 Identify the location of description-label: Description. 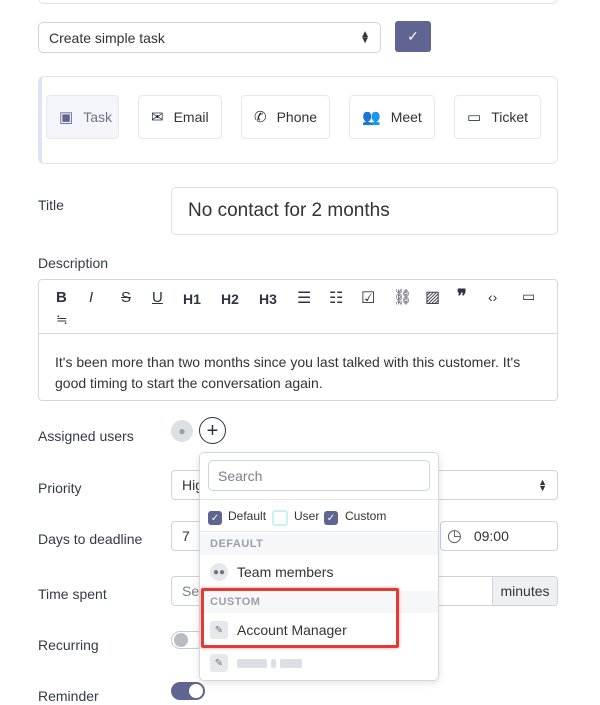
(73, 263).